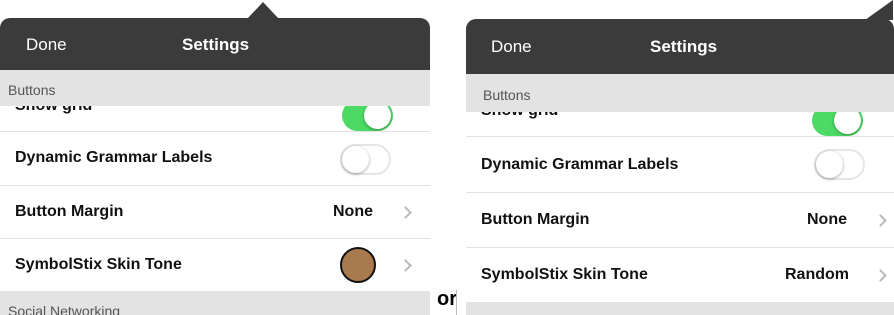 The width and height of the screenshot is (894, 315). What do you see at coordinates (447, 299) in the screenshot?
I see `or-connector: or` at bounding box center [447, 299].